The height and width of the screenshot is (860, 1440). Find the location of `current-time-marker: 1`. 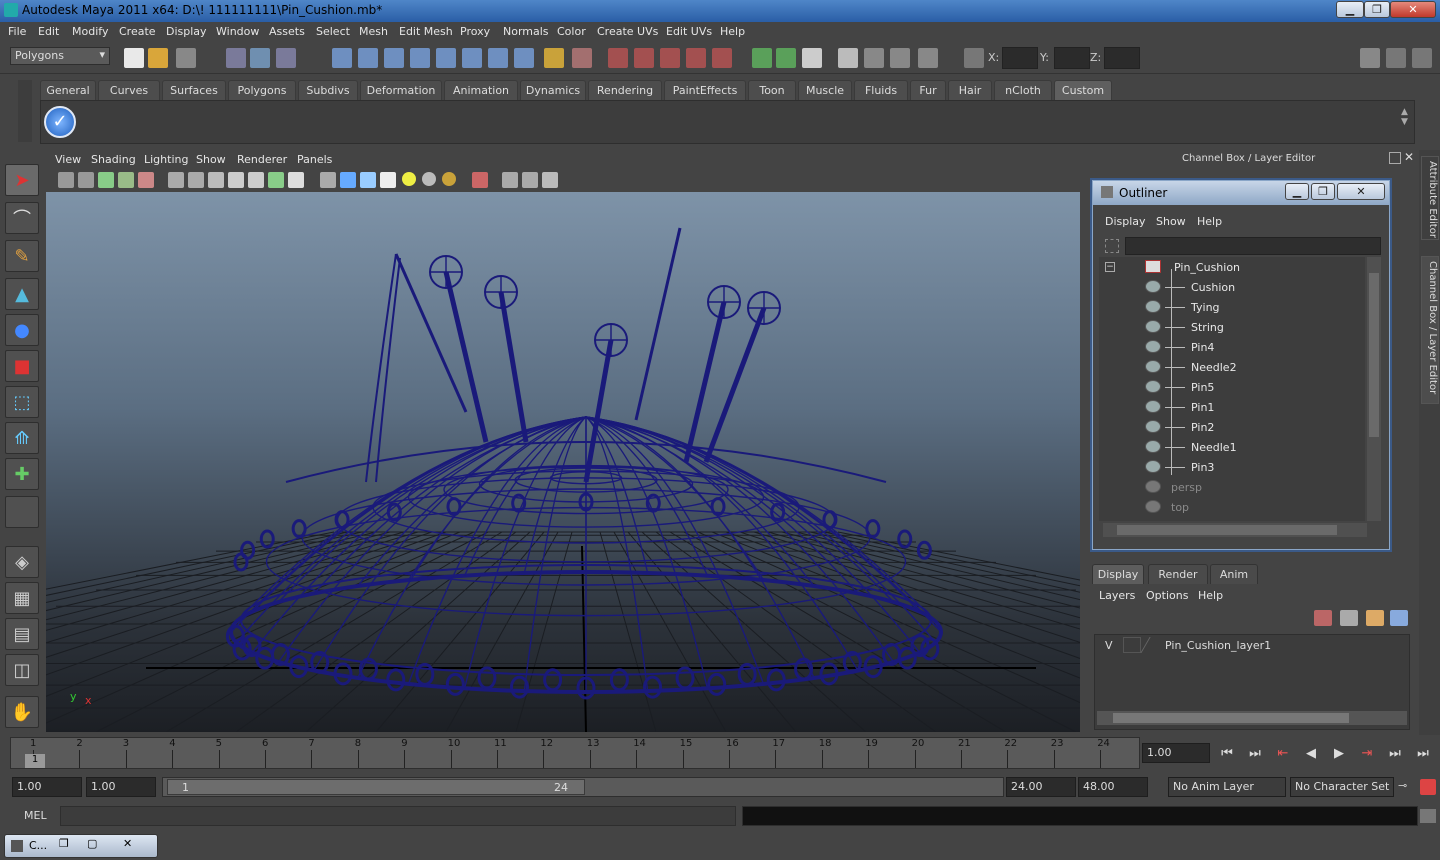

current-time-marker: 1 is located at coordinates (35, 761).